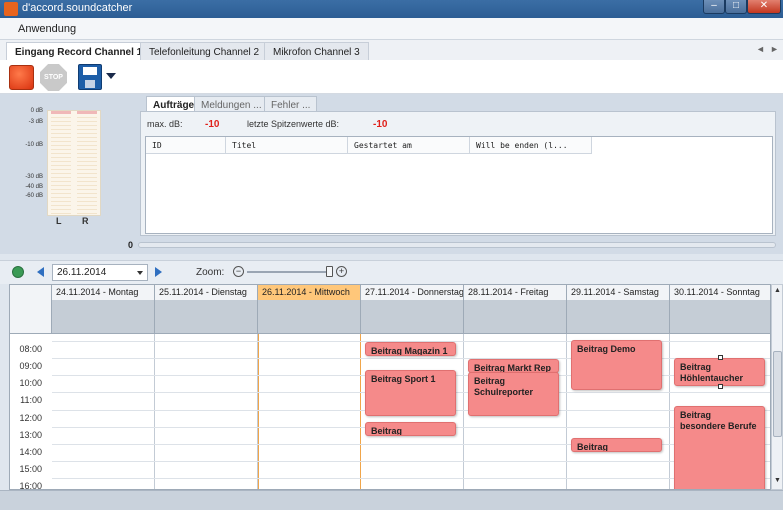 Image resolution: width=783 pixels, height=510 pixels. What do you see at coordinates (457, 245) in the screenshot?
I see `progress-bar` at bounding box center [457, 245].